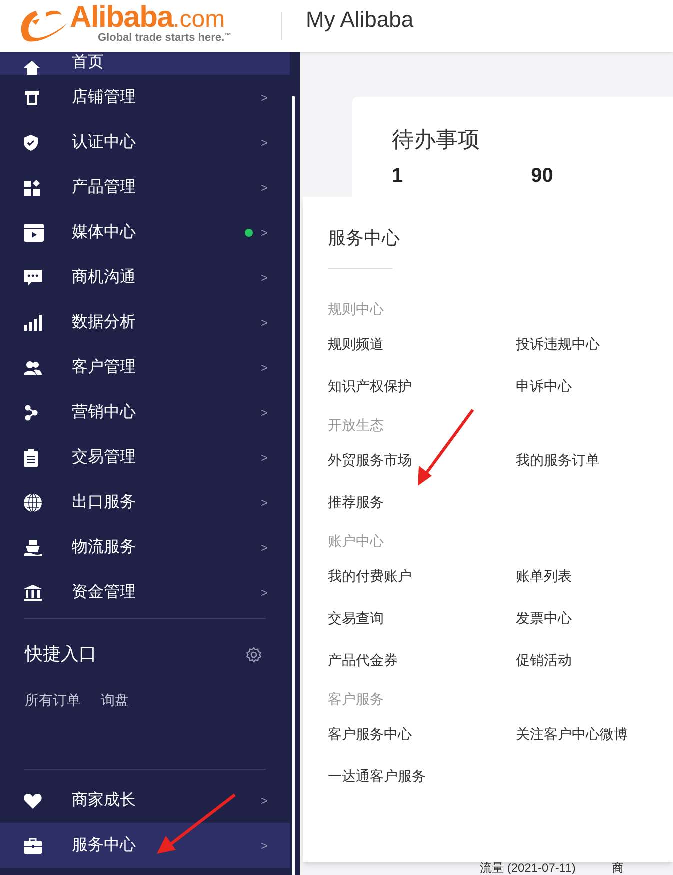  What do you see at coordinates (145, 502) in the screenshot?
I see `sidebar-item: 出口服务 >` at bounding box center [145, 502].